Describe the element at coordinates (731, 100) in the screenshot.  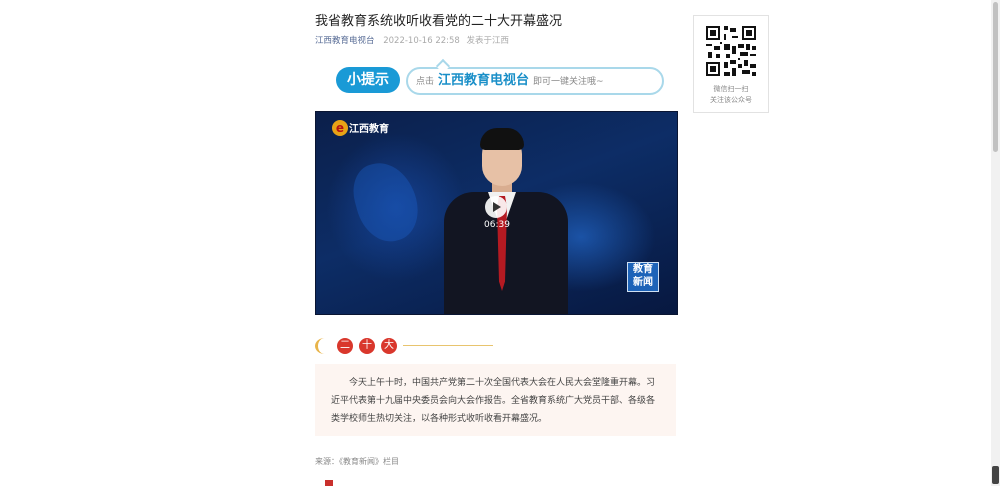
I see `qr-caption-follow: 关注该公众号` at that location.